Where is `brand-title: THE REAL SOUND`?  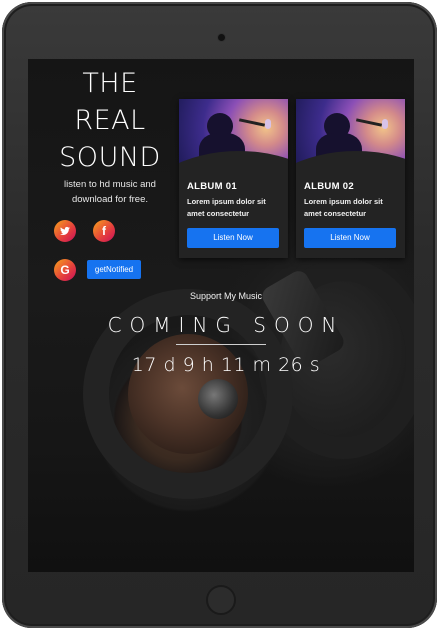
brand-title: THE REAL SOUND is located at coordinates (110, 120).